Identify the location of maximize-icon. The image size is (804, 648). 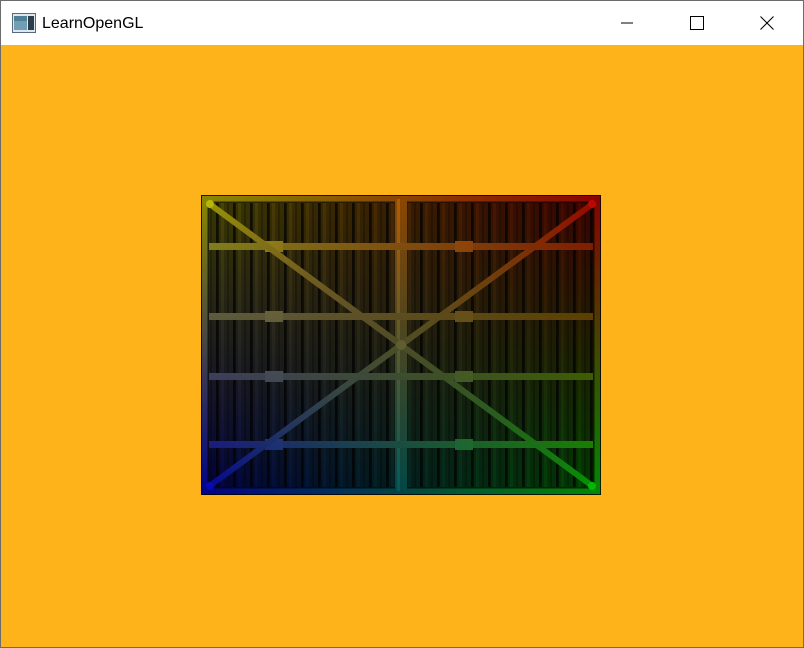
(697, 23).